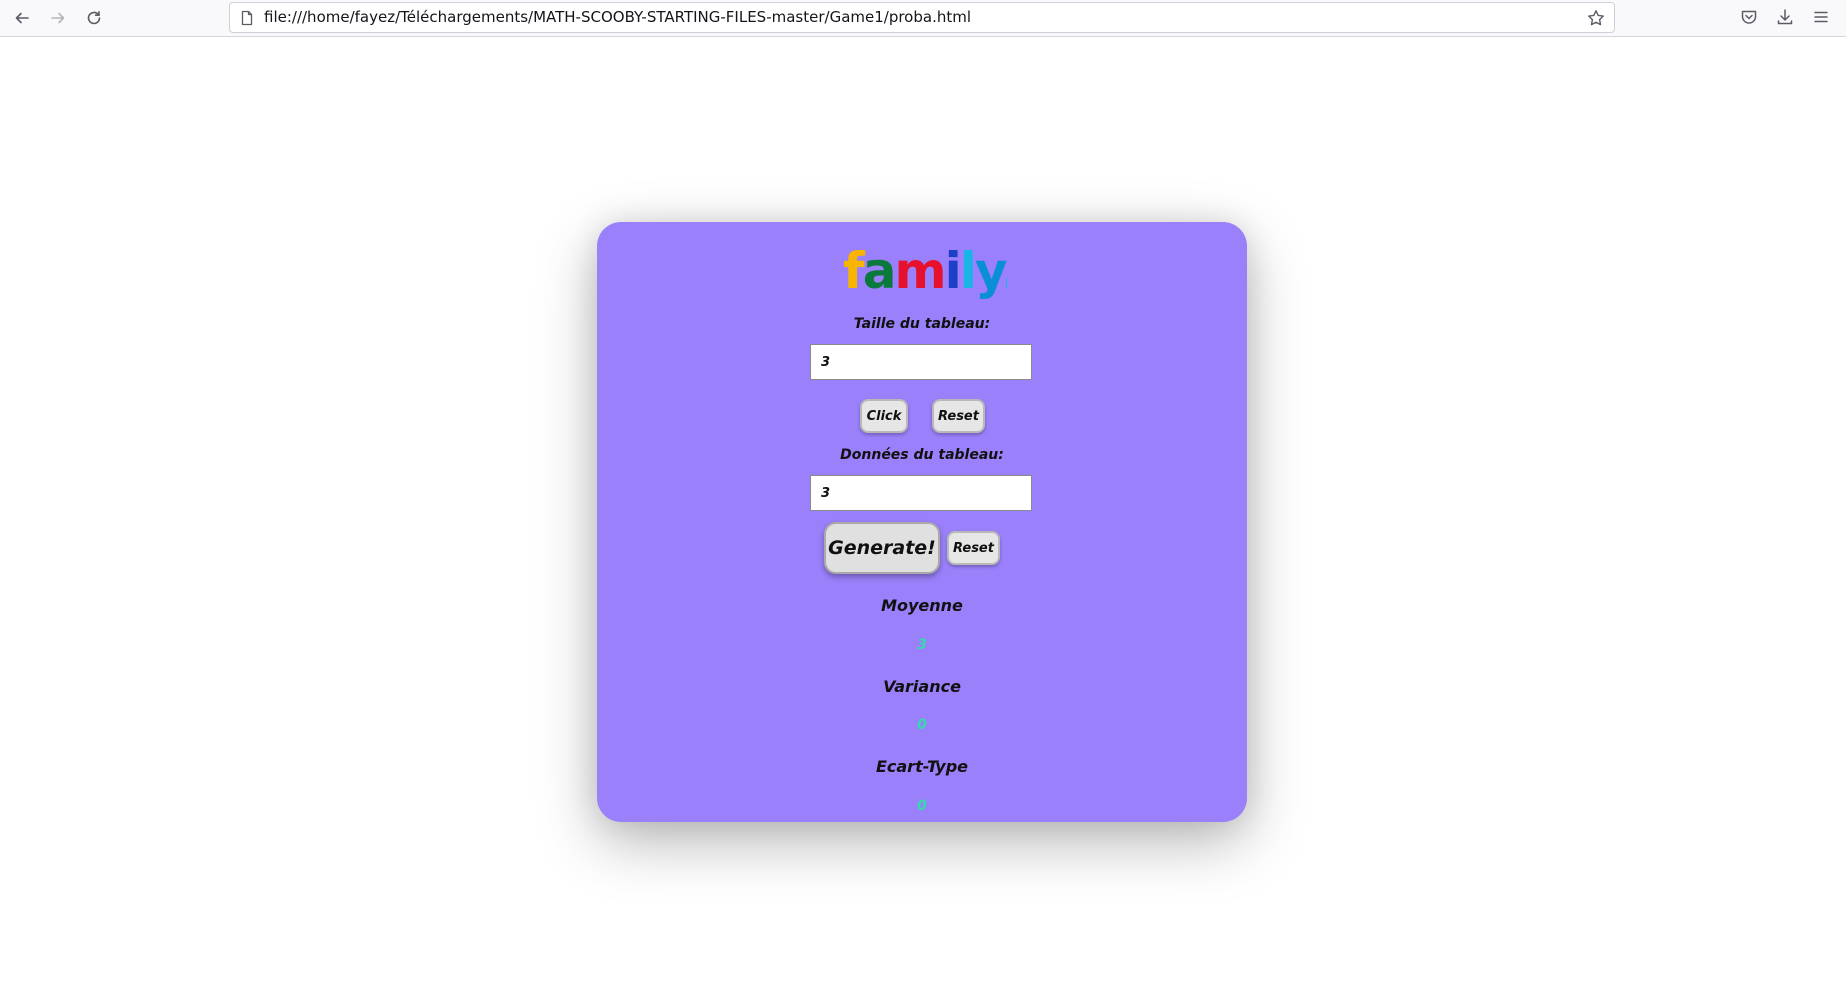  I want to click on page-icon, so click(247, 18).